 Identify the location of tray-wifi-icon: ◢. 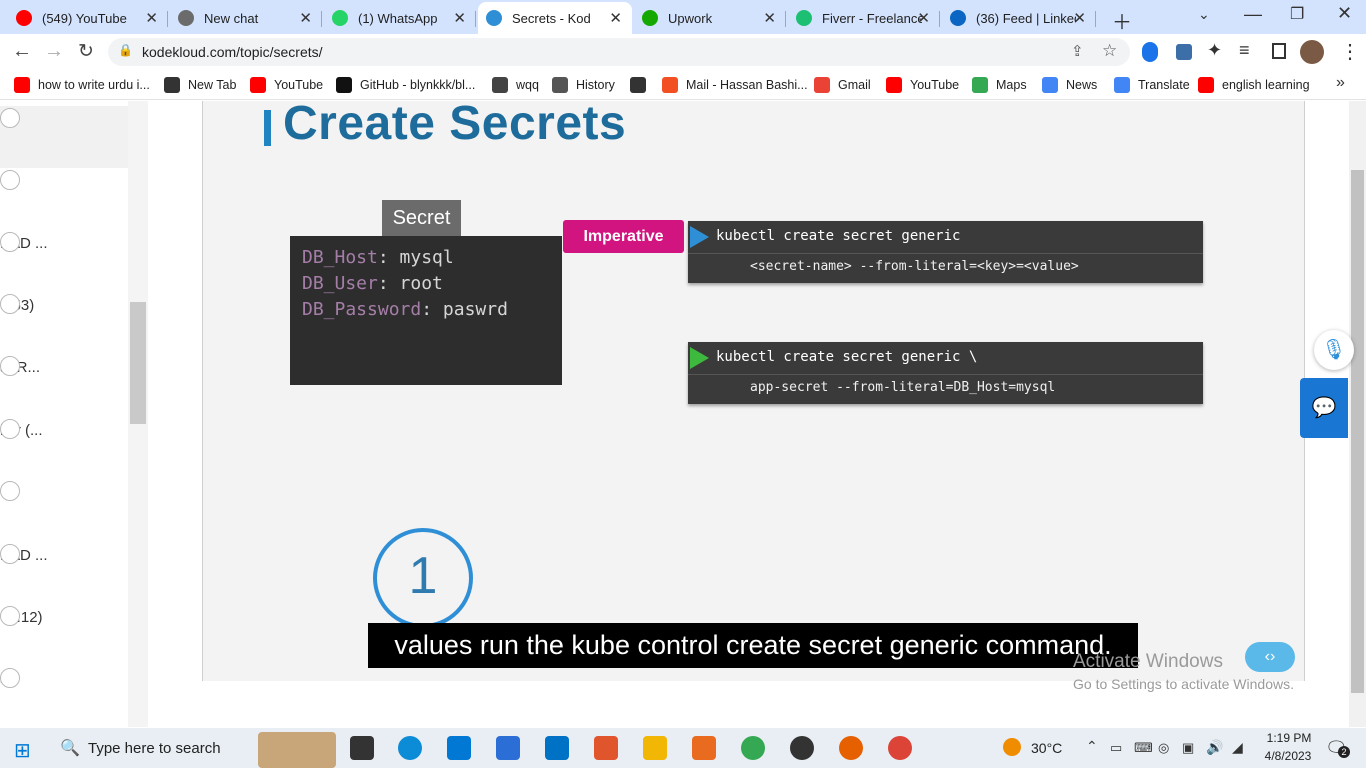
(1237, 747).